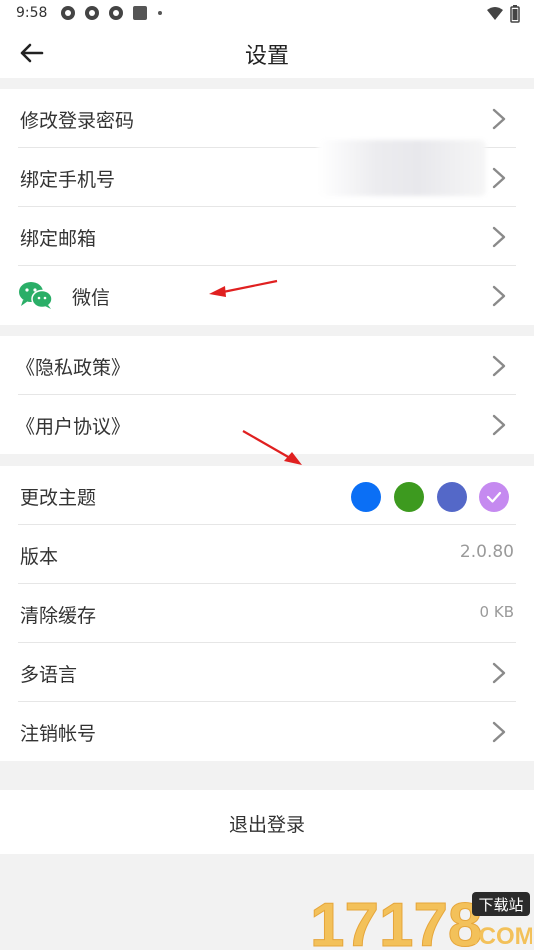 The image size is (534, 950). I want to click on clear-cache-label: 清除缓存, so click(58, 616).